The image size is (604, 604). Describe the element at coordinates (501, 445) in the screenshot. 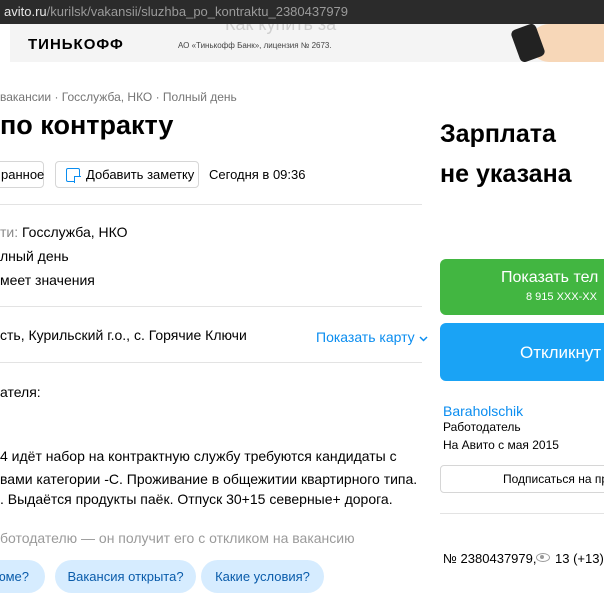

I see `seller-since: На Авито с мая 2015` at that location.